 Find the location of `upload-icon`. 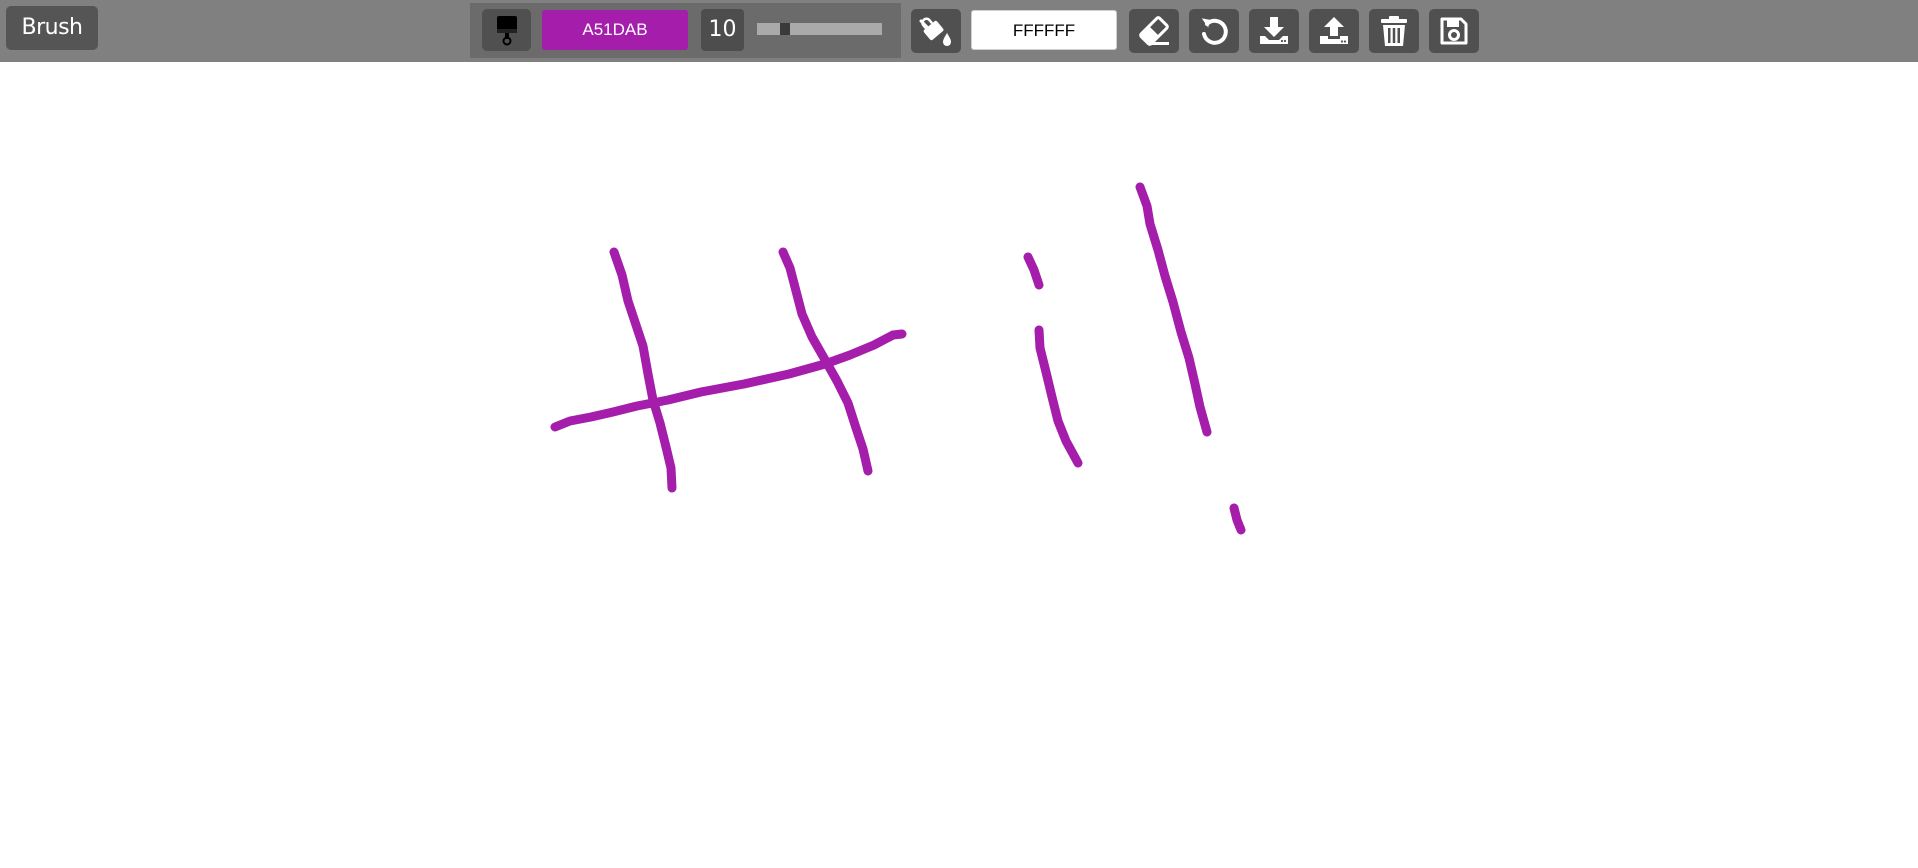

upload-icon is located at coordinates (1334, 30).